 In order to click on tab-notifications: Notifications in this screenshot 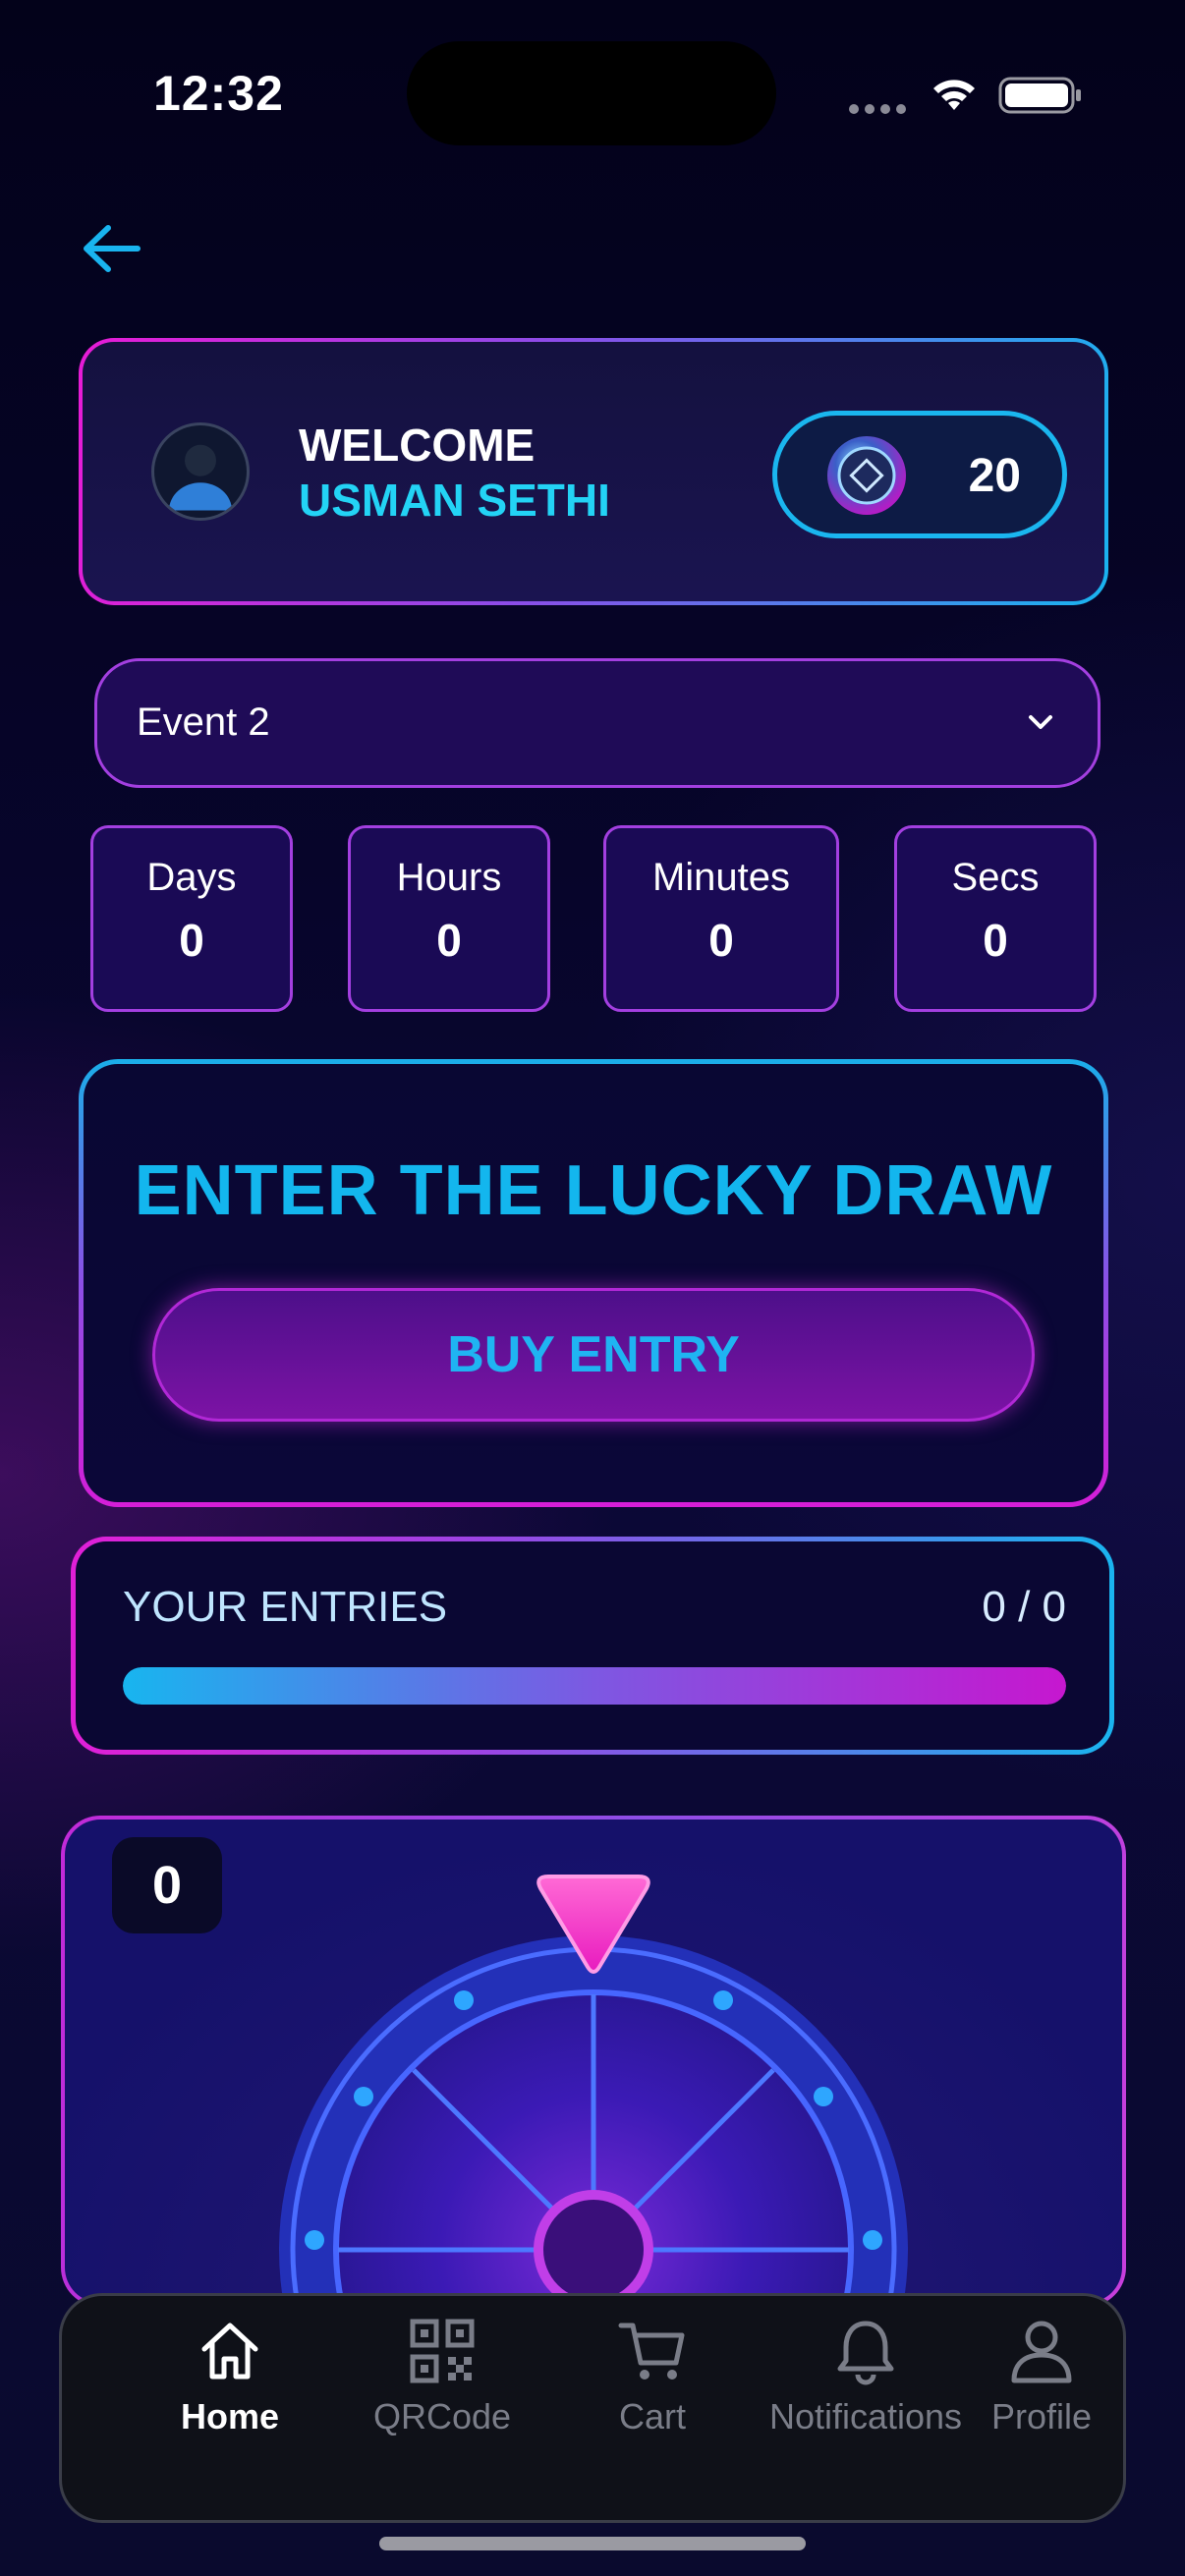, I will do `click(866, 2384)`.